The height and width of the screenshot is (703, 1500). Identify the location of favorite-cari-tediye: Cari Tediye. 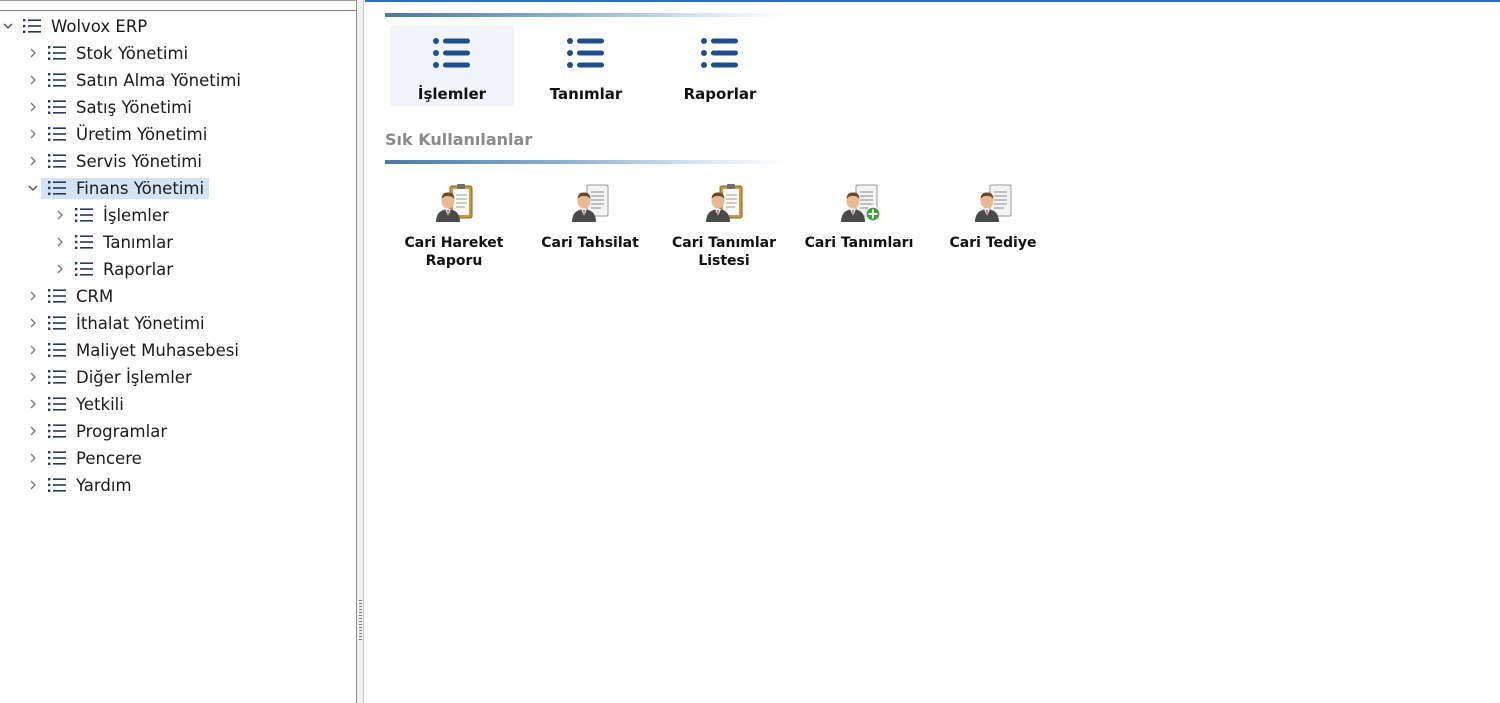
(993, 216).